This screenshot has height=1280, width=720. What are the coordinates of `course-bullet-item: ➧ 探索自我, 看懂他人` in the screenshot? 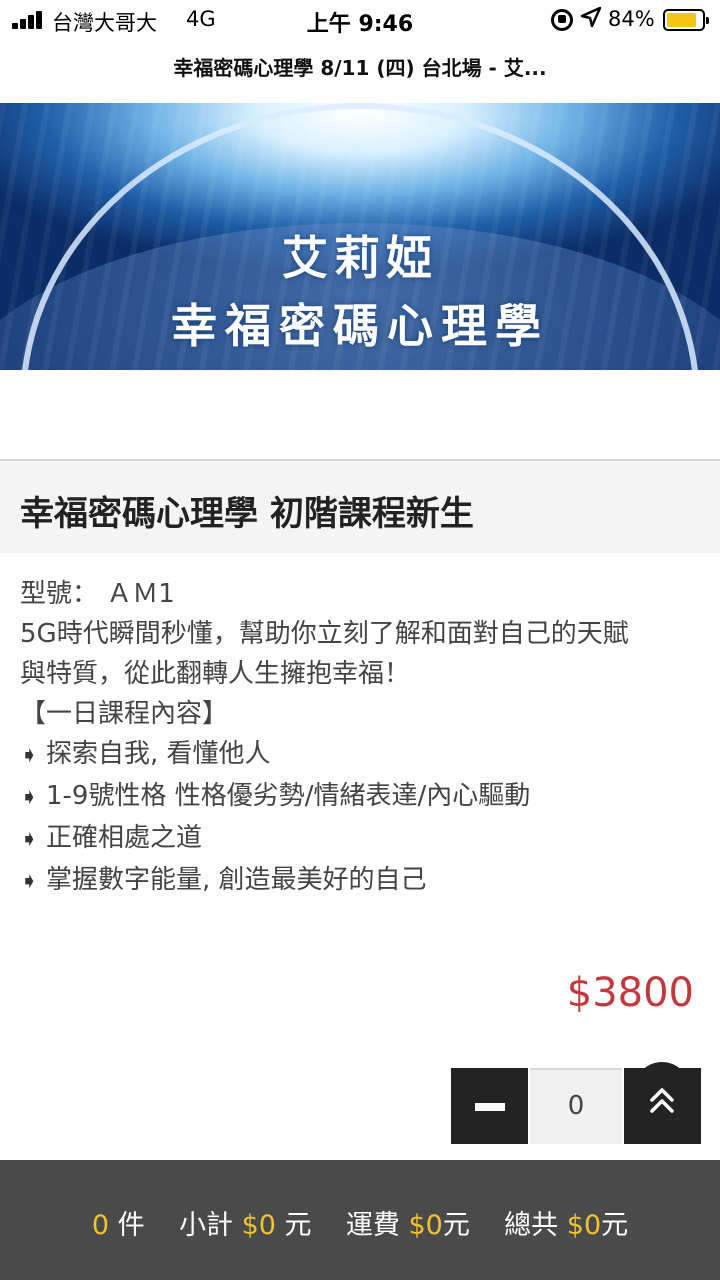 It's located at (365, 755).